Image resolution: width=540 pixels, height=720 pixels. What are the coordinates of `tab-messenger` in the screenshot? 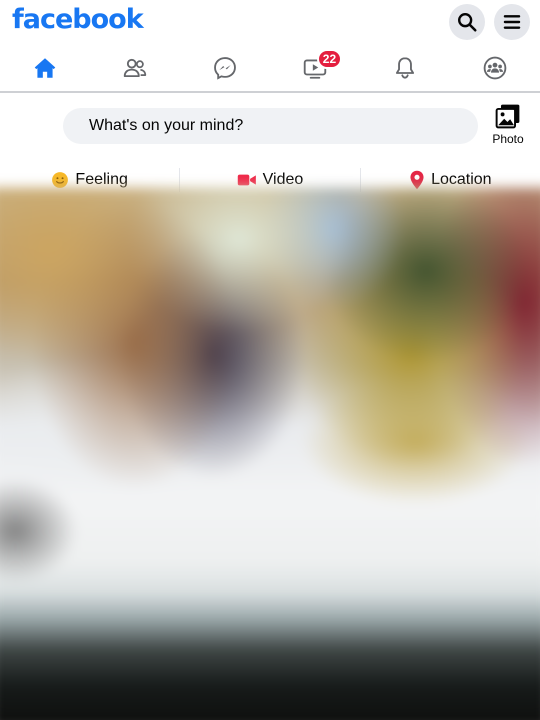 It's located at (225, 68).